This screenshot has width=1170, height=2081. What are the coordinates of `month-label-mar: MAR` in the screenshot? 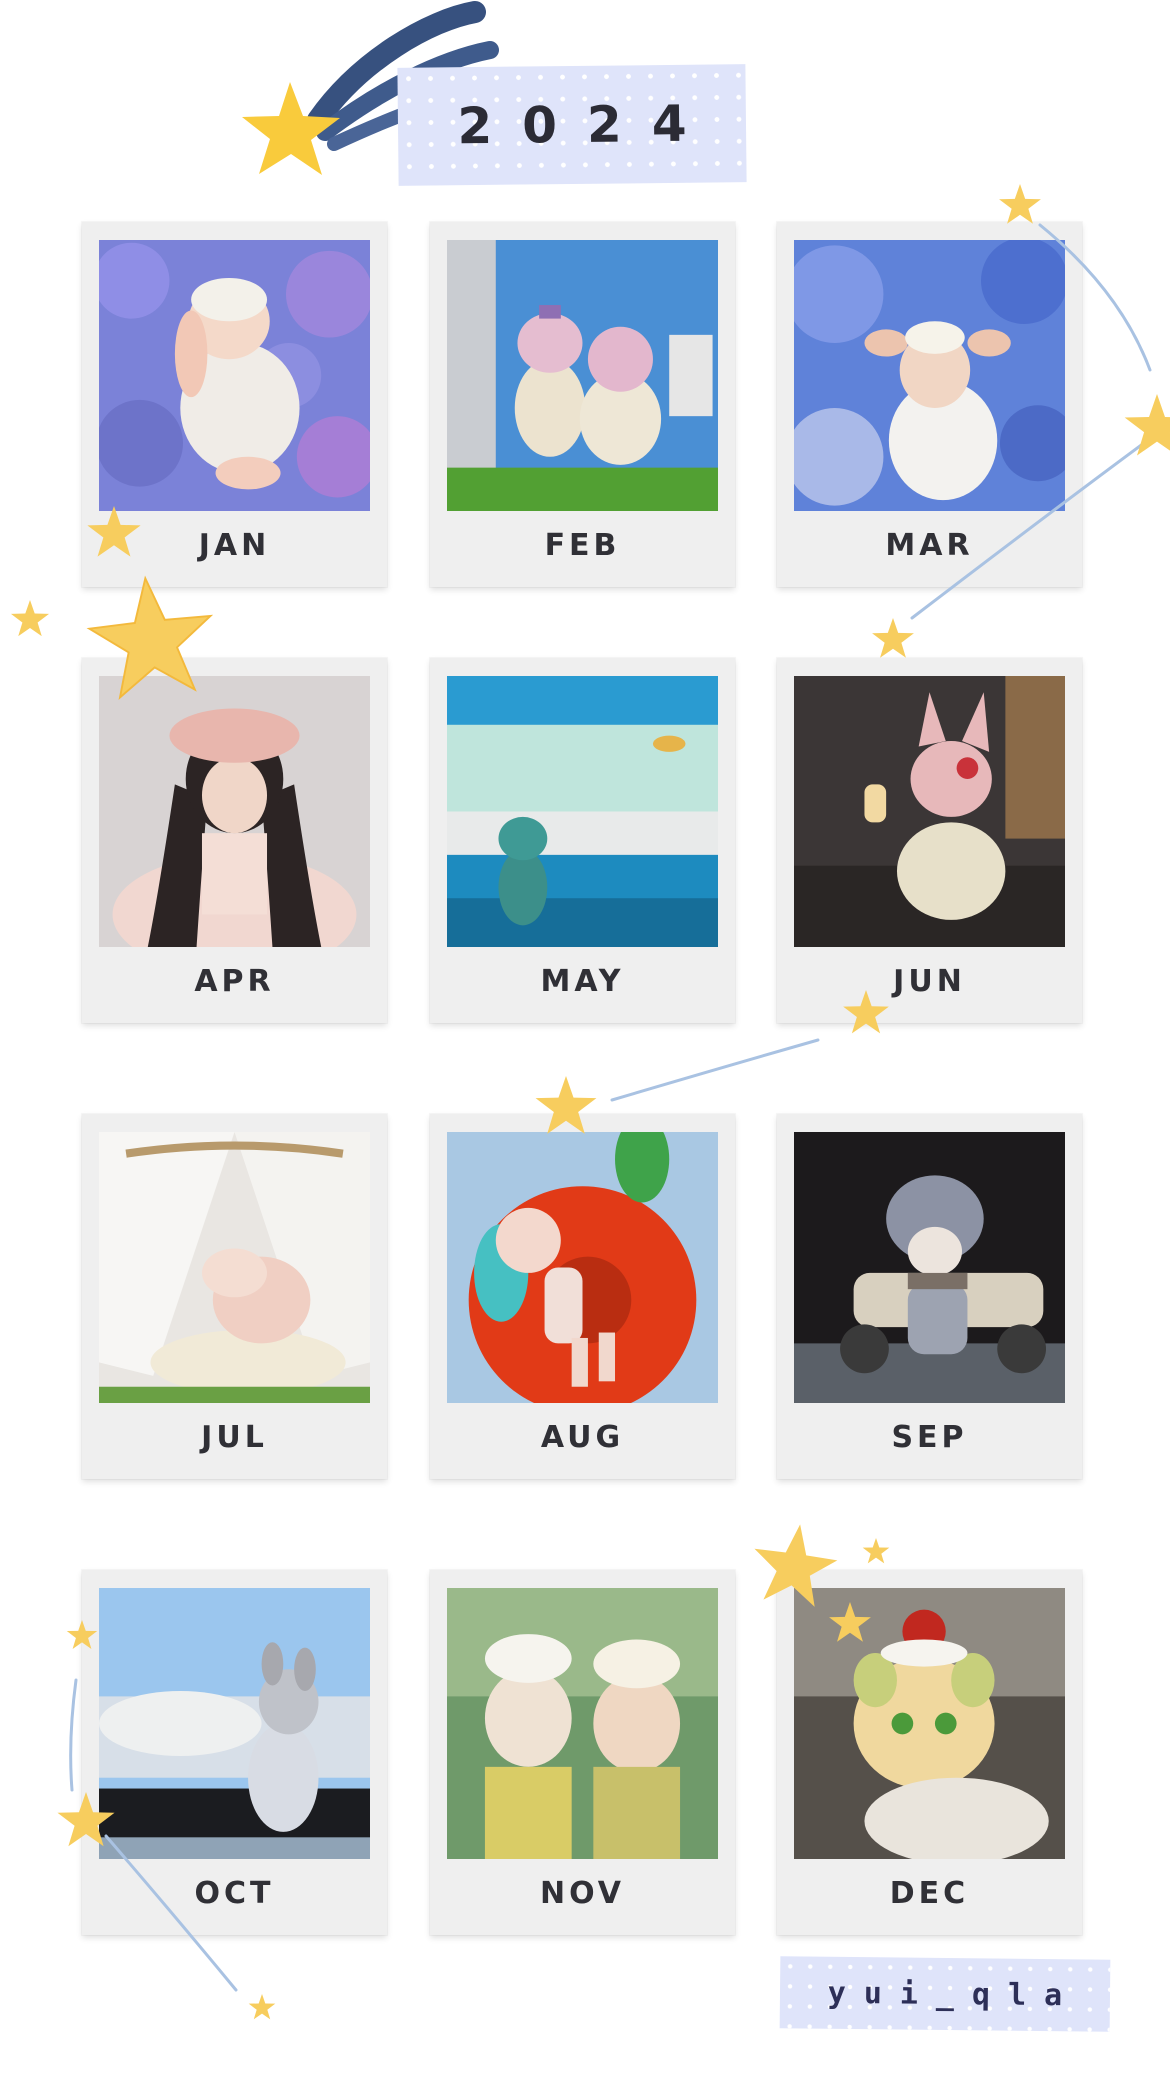 It's located at (929, 545).